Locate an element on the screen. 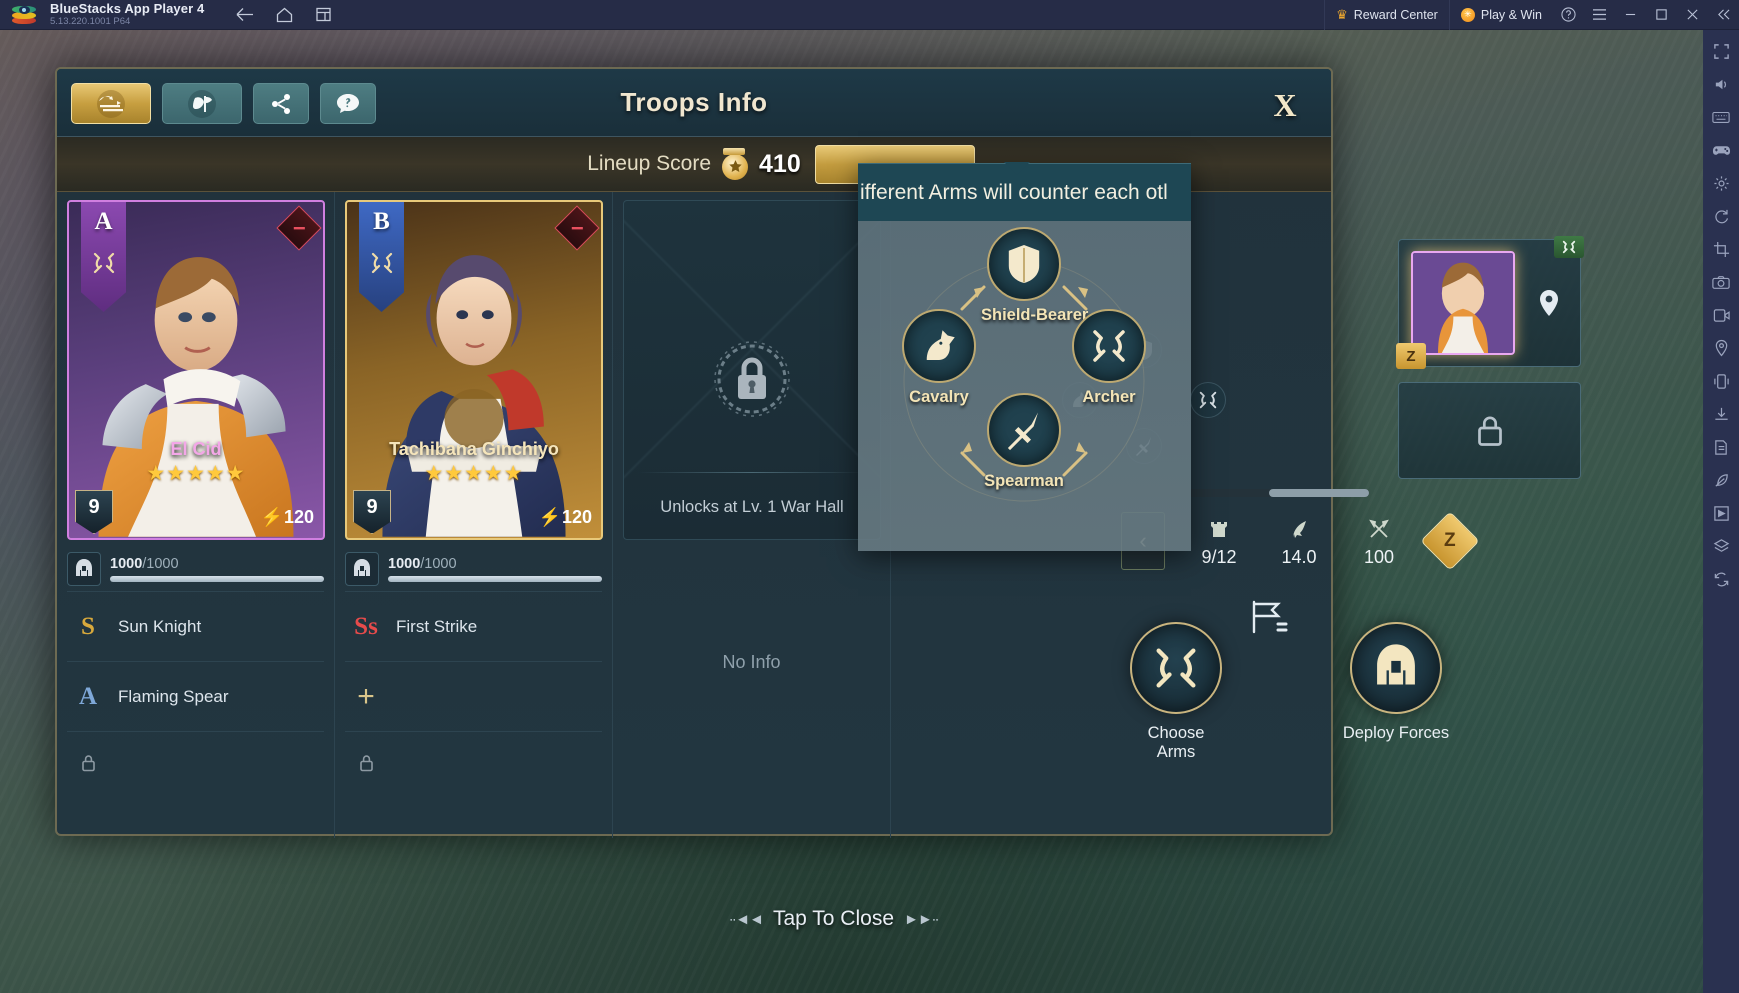  keyboard-icon is located at coordinates (1721, 117).